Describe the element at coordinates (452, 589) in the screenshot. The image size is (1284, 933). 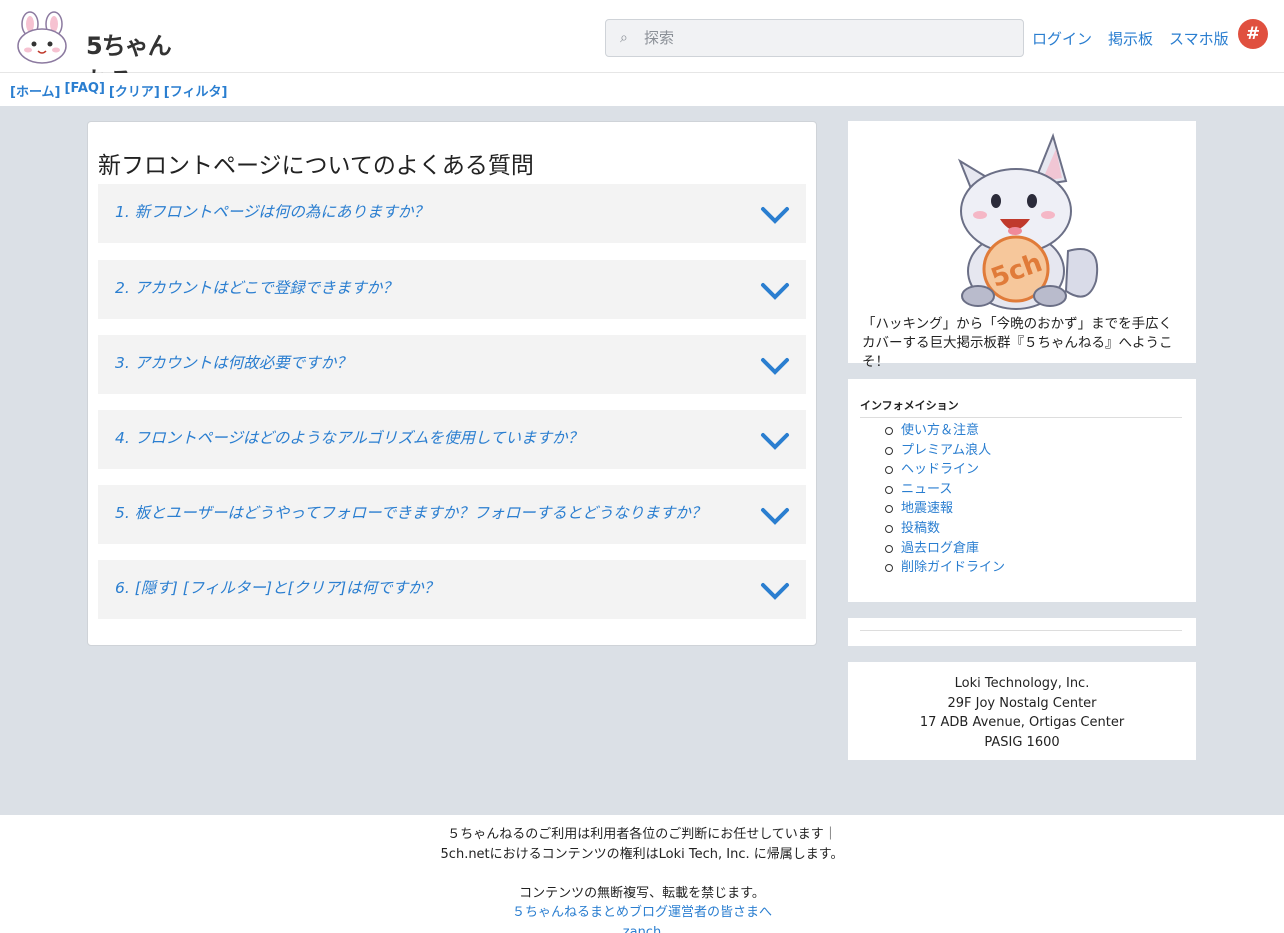
I see `faq-item: 6. [隠す] [フィルター]と[クリア]は何ですか？` at that location.